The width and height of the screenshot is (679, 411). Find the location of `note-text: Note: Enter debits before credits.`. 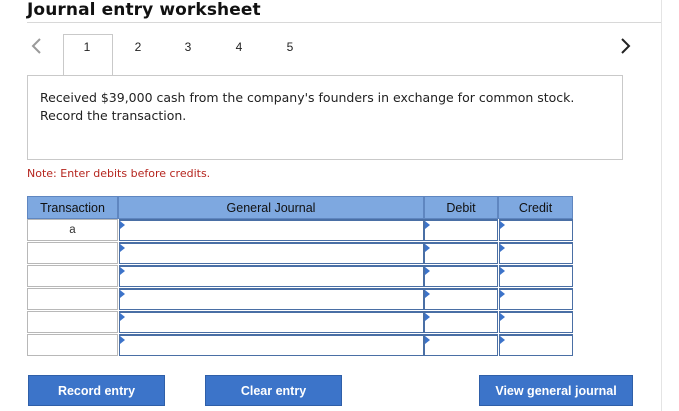

note-text: Note: Enter debits before credits. is located at coordinates (119, 173).